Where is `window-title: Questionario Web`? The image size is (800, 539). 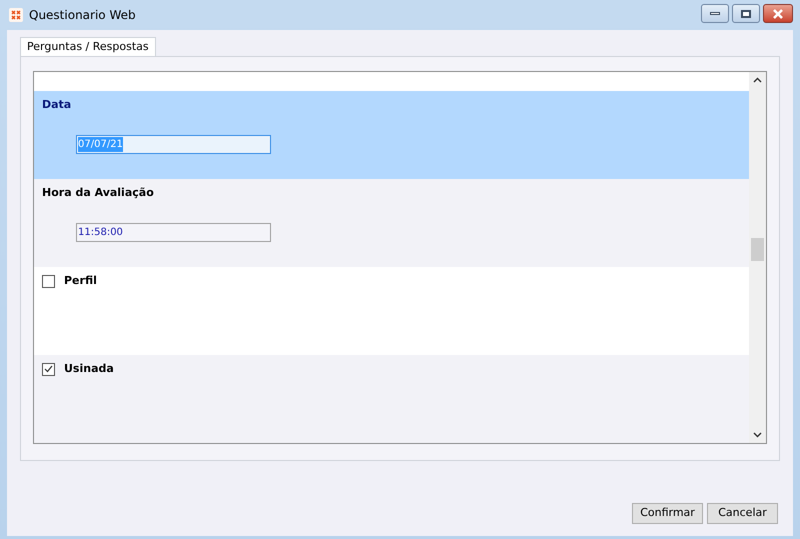 window-title: Questionario Web is located at coordinates (82, 15).